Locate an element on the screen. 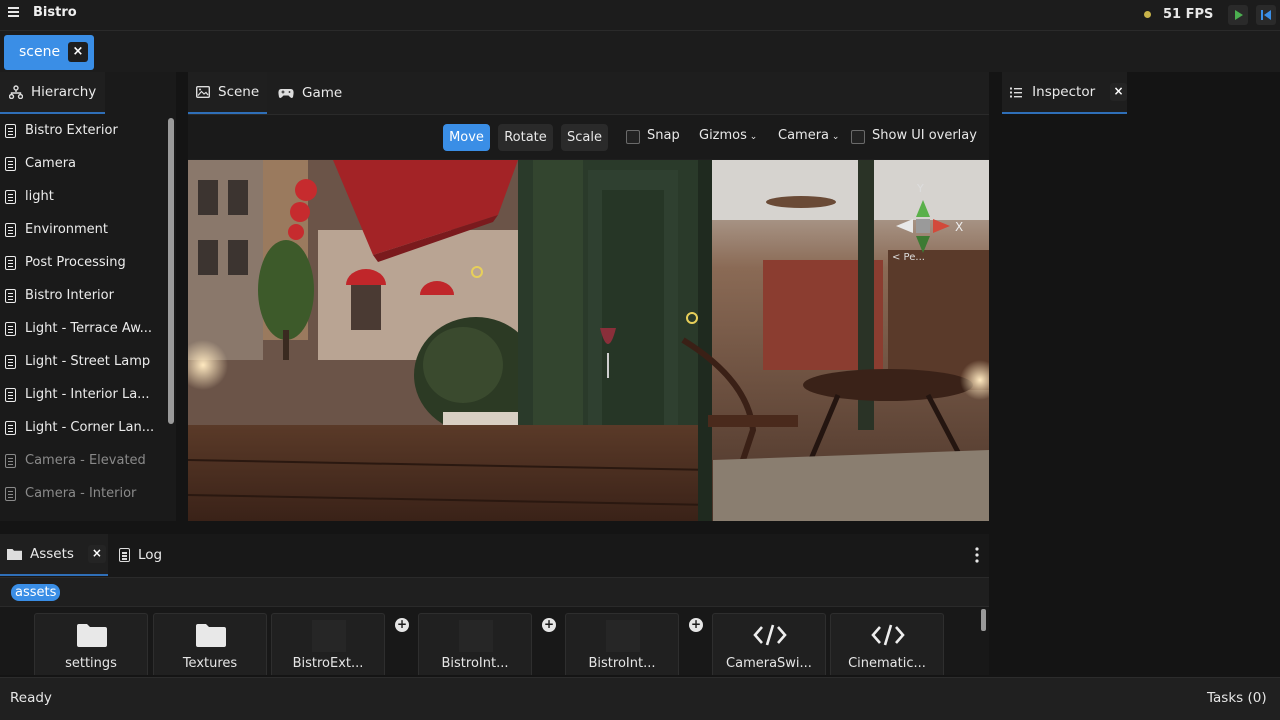 The height and width of the screenshot is (720, 1280). asset-item: settings is located at coordinates (91, 644).